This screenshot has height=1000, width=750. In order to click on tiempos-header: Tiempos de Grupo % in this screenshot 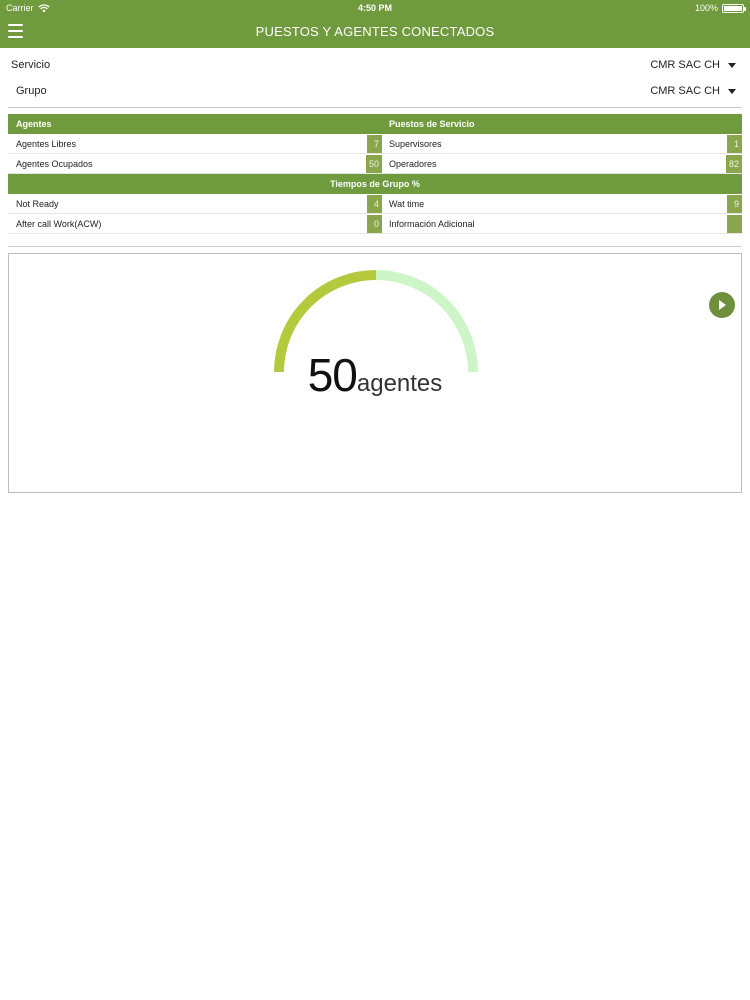, I will do `click(375, 184)`.